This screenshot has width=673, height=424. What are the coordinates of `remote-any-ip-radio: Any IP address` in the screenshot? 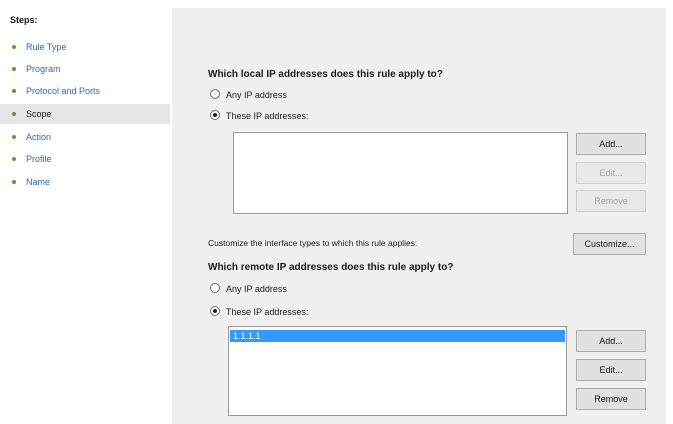 It's located at (285, 289).